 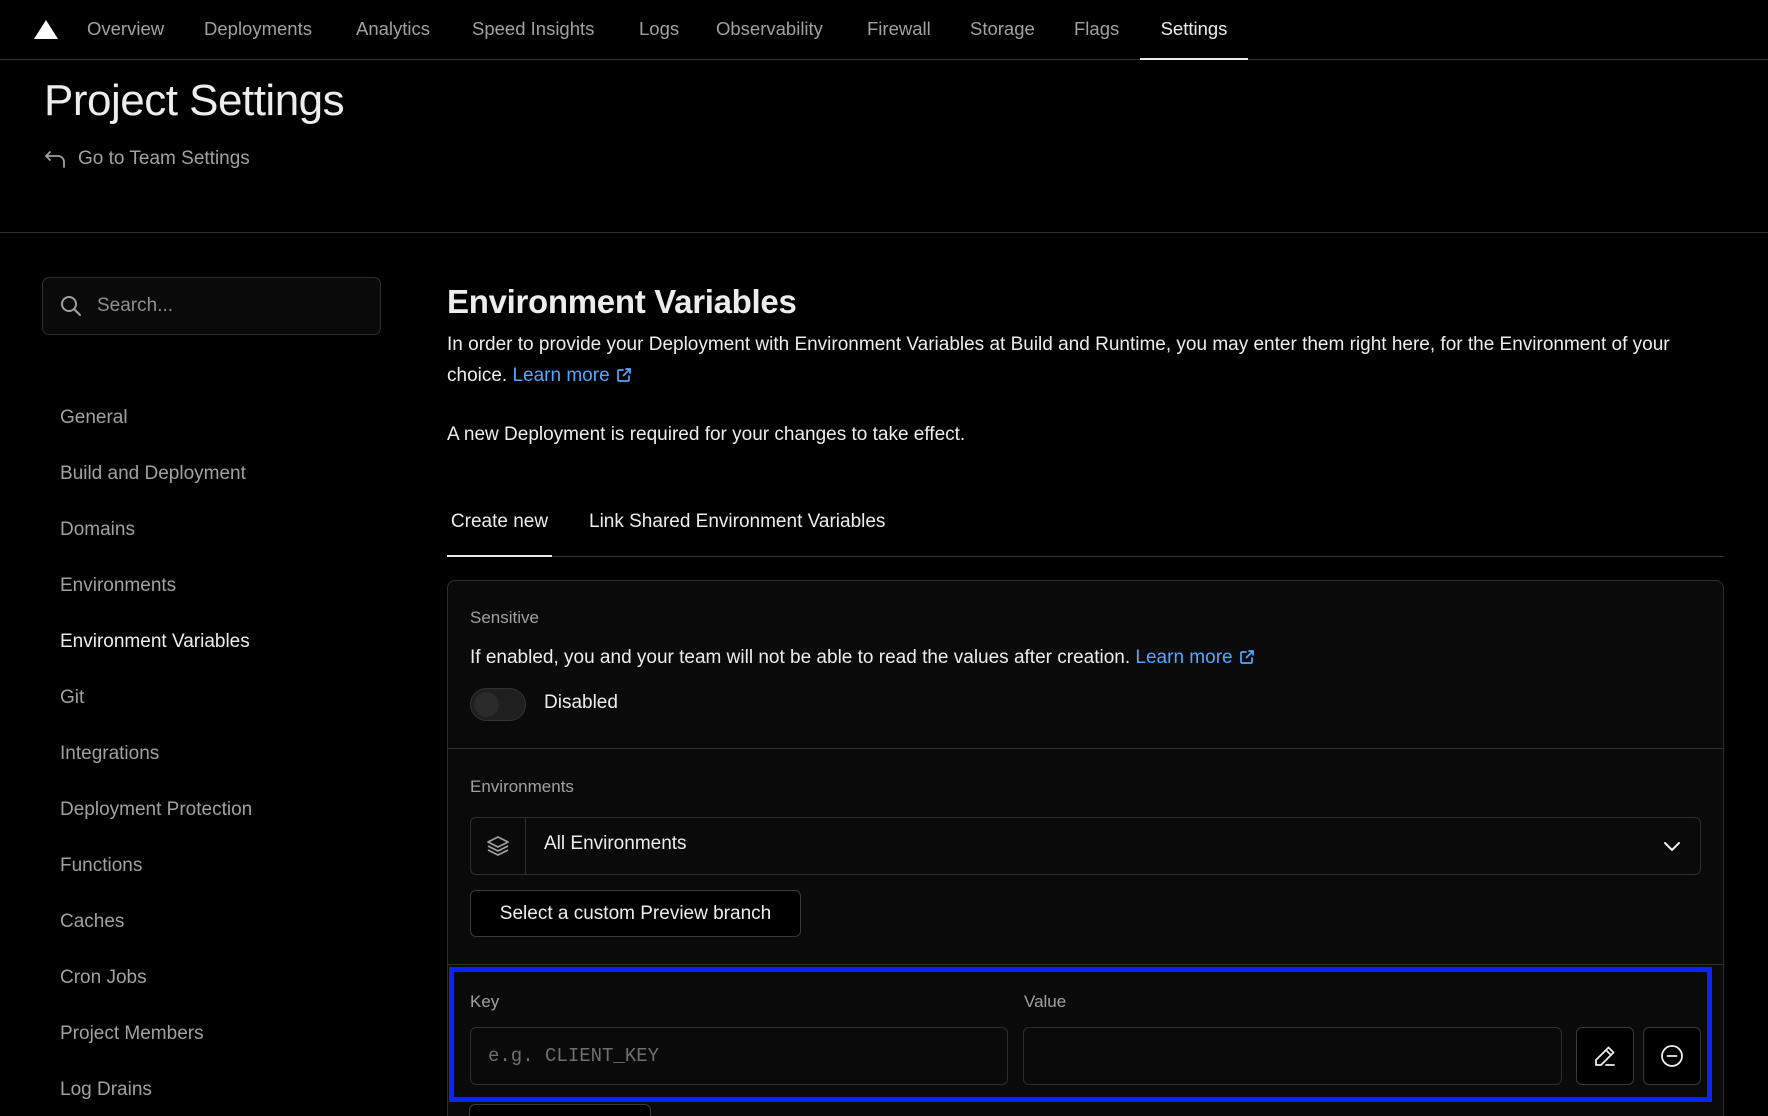 What do you see at coordinates (499, 528) in the screenshot?
I see `tab-create-new: Create new` at bounding box center [499, 528].